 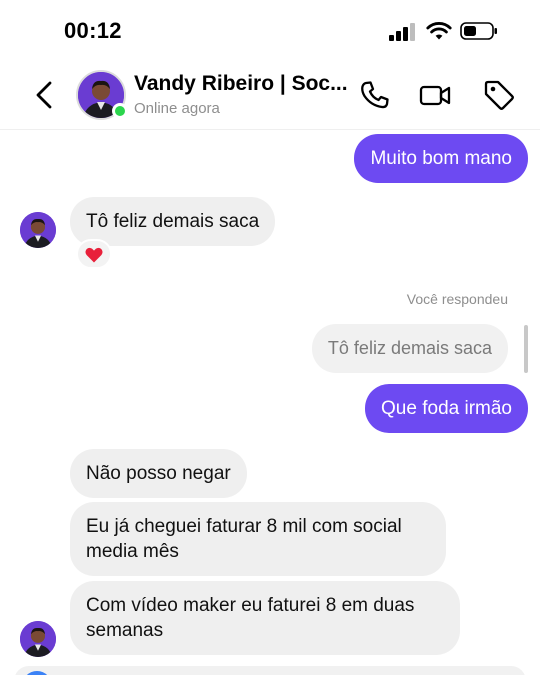 I want to click on chat-header: Vandy Ribeiro | Soc... Online agora, so click(x=270, y=96).